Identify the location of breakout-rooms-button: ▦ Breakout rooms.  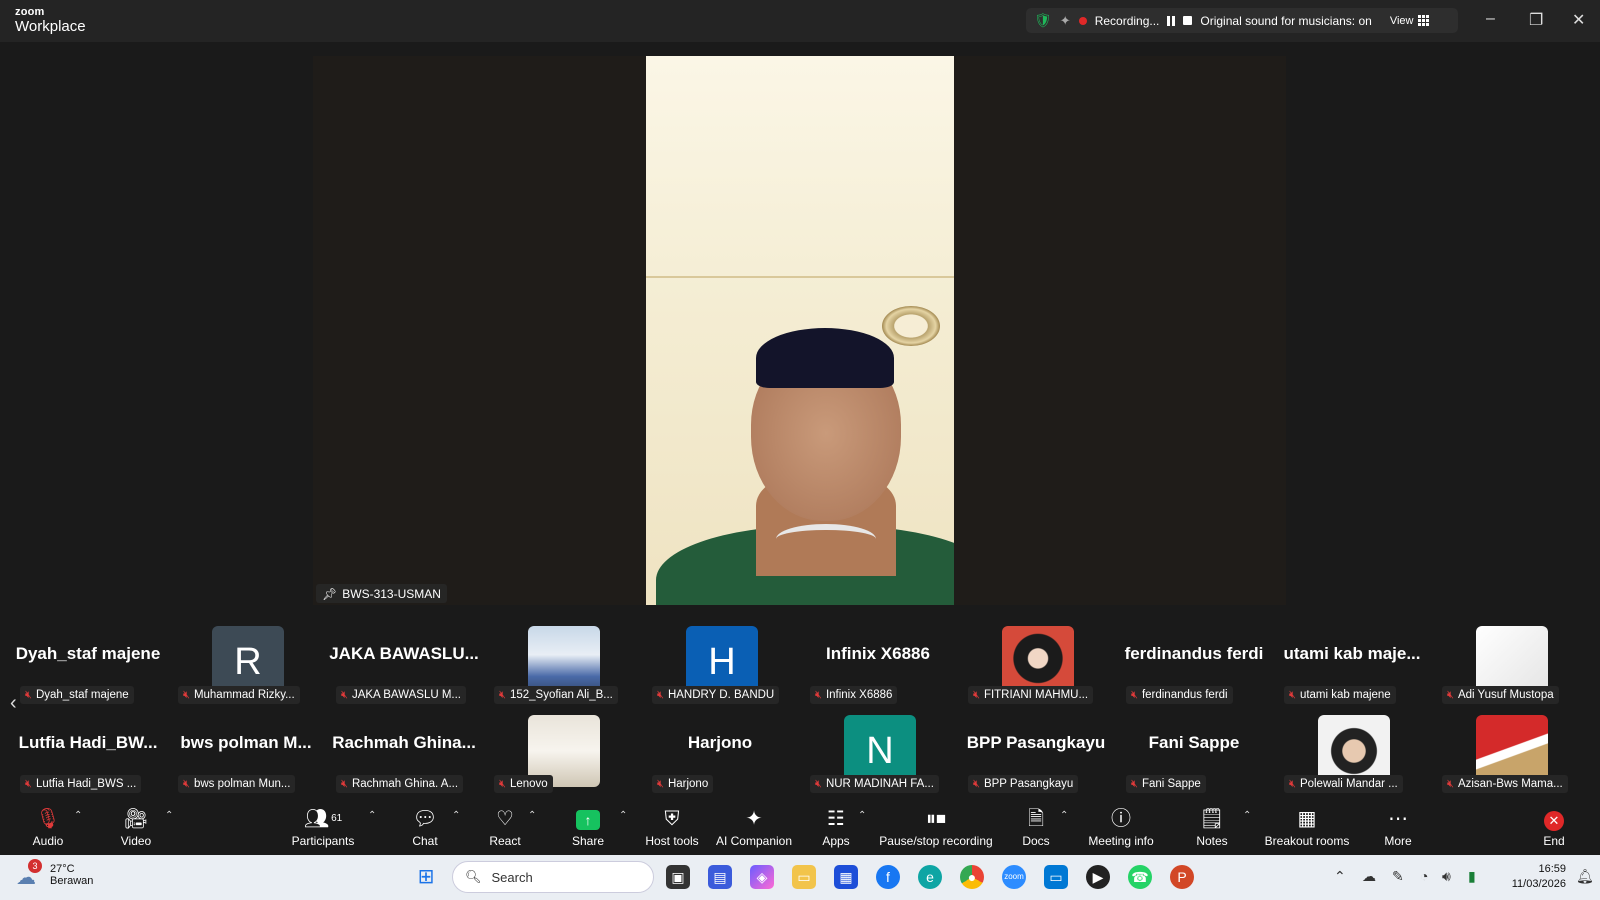
(1307, 827).